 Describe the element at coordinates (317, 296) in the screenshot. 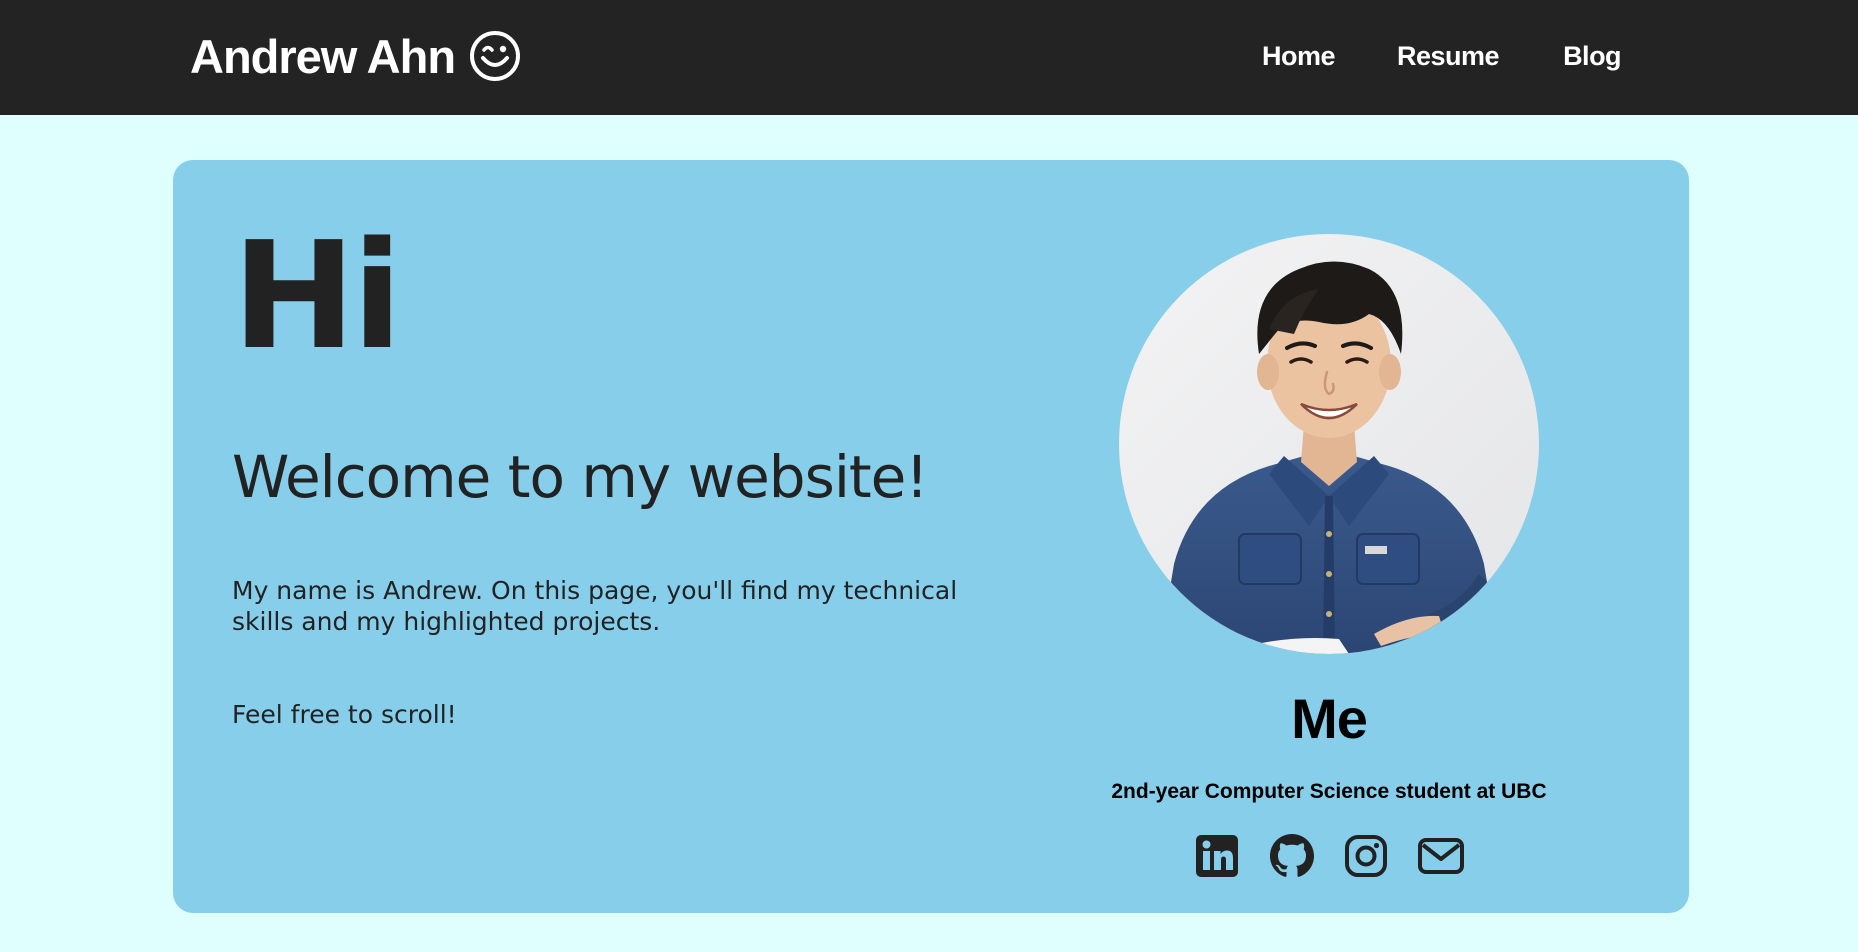

I see `greeting-heading: Hi` at that location.